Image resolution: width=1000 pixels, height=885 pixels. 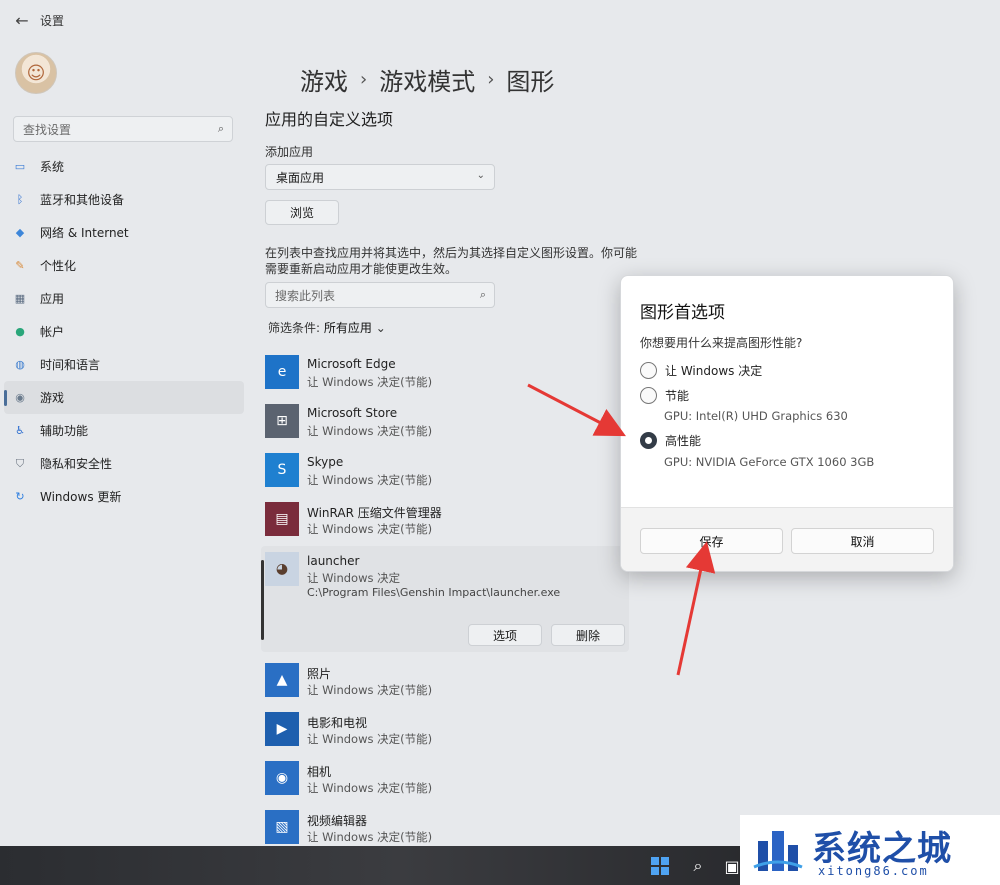 I want to click on radio-label: 高性能, so click(x=683, y=440).